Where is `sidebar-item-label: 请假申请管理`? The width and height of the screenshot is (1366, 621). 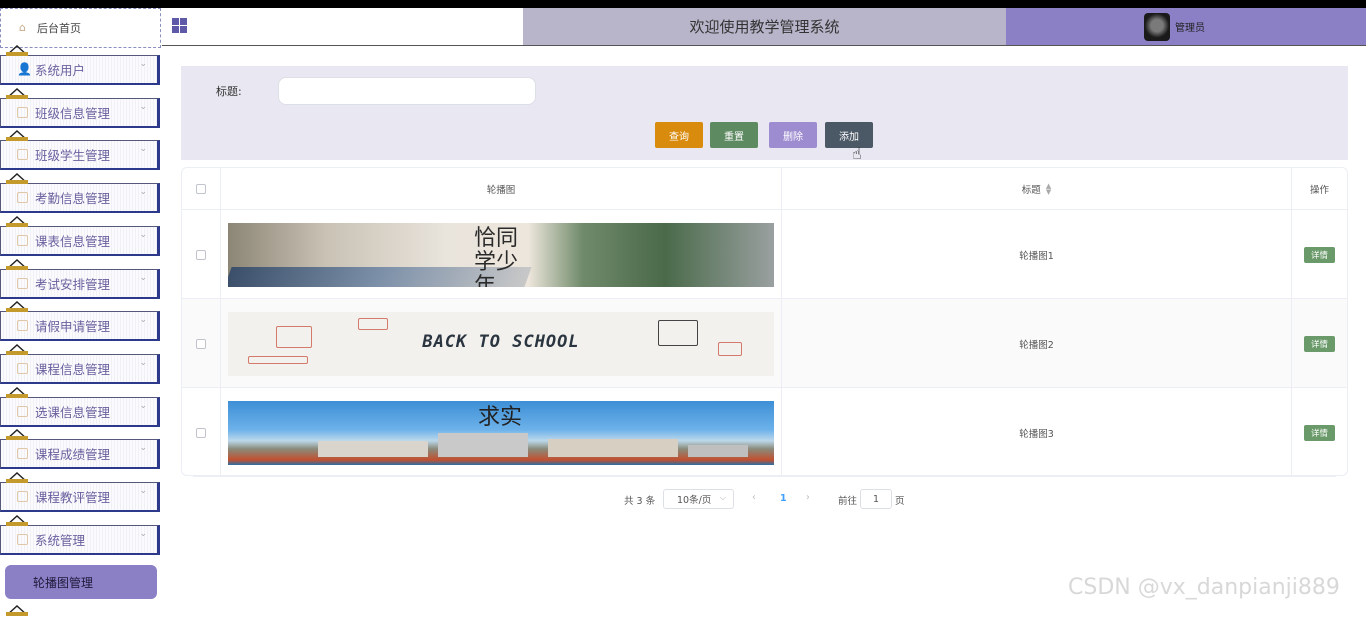
sidebar-item-label: 请假申请管理 is located at coordinates (73, 327).